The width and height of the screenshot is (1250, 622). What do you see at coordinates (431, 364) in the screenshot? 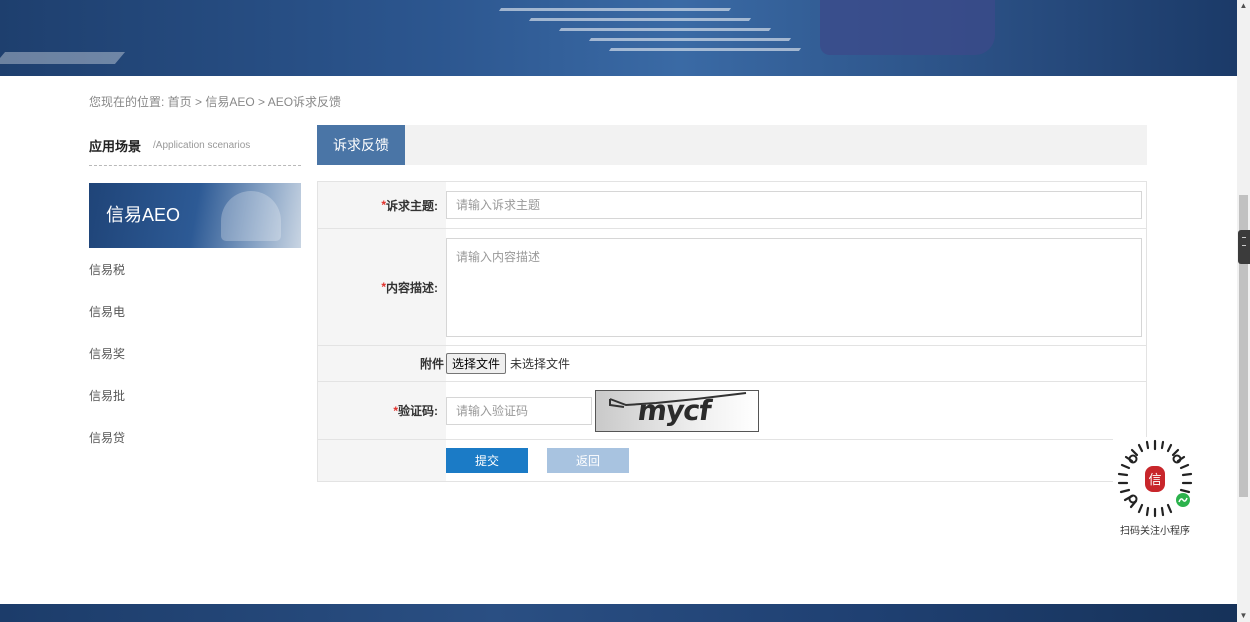
I see `attachment-label-text: 附件` at bounding box center [431, 364].